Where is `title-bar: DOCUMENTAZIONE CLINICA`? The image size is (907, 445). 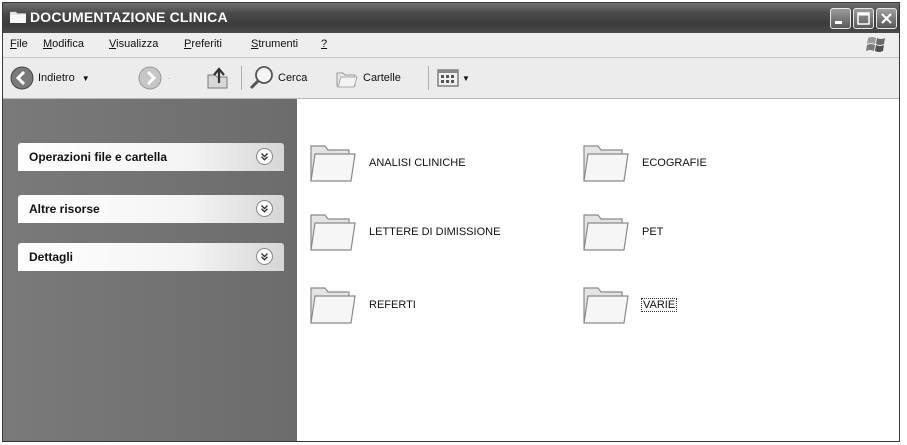
title-bar: DOCUMENTAZIONE CLINICA is located at coordinates (451, 18).